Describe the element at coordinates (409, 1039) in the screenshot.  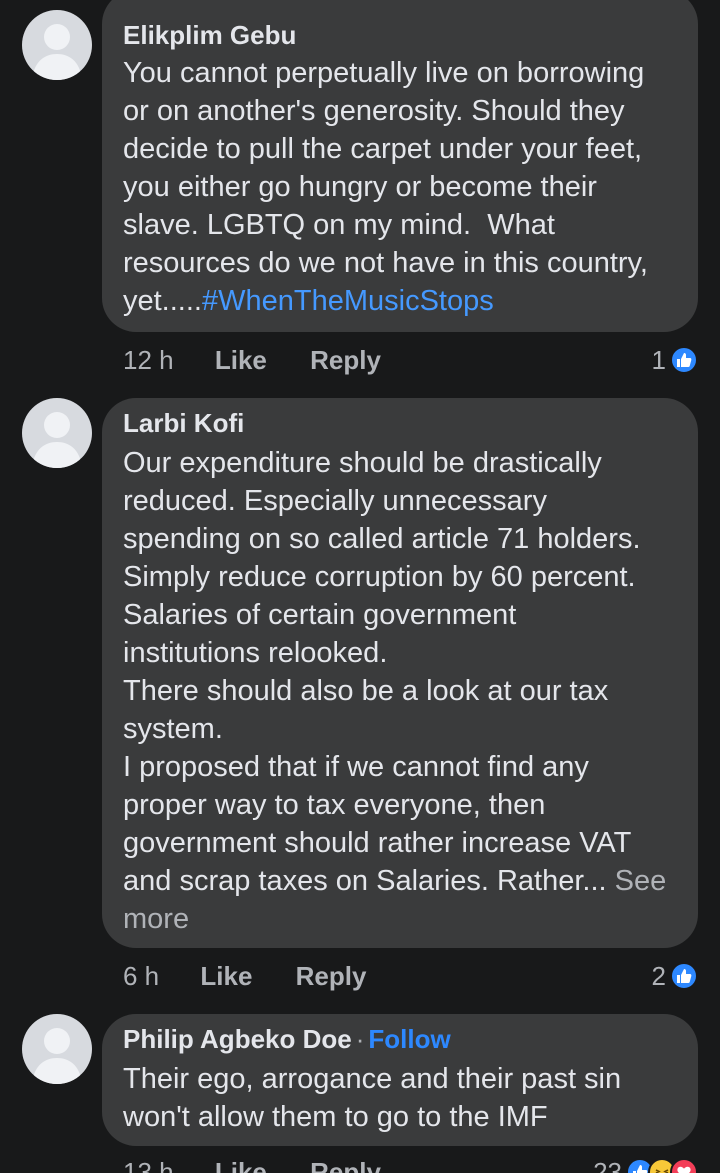
I see `follow-button: Follow` at that location.